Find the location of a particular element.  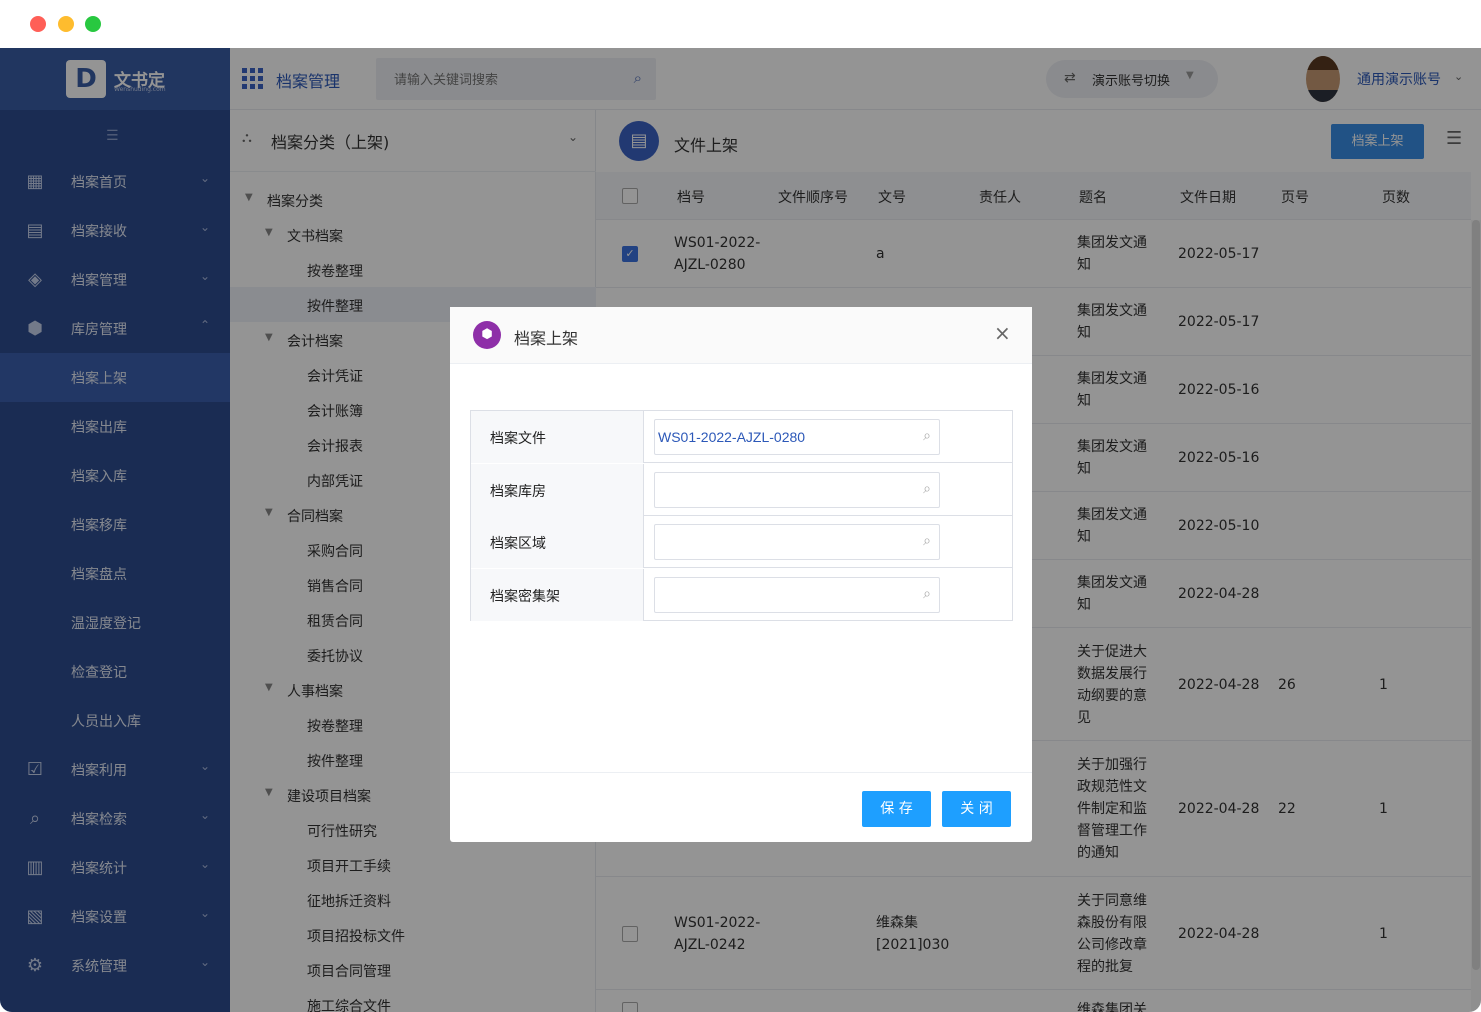

form-label: 档案文件 is located at coordinates (557, 437).